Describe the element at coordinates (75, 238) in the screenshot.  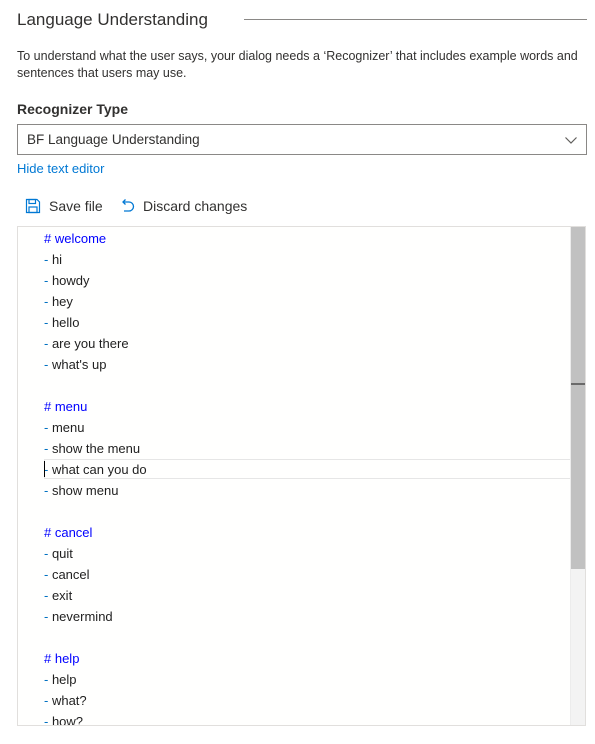
I see `intent-heading-line: # welcome` at that location.